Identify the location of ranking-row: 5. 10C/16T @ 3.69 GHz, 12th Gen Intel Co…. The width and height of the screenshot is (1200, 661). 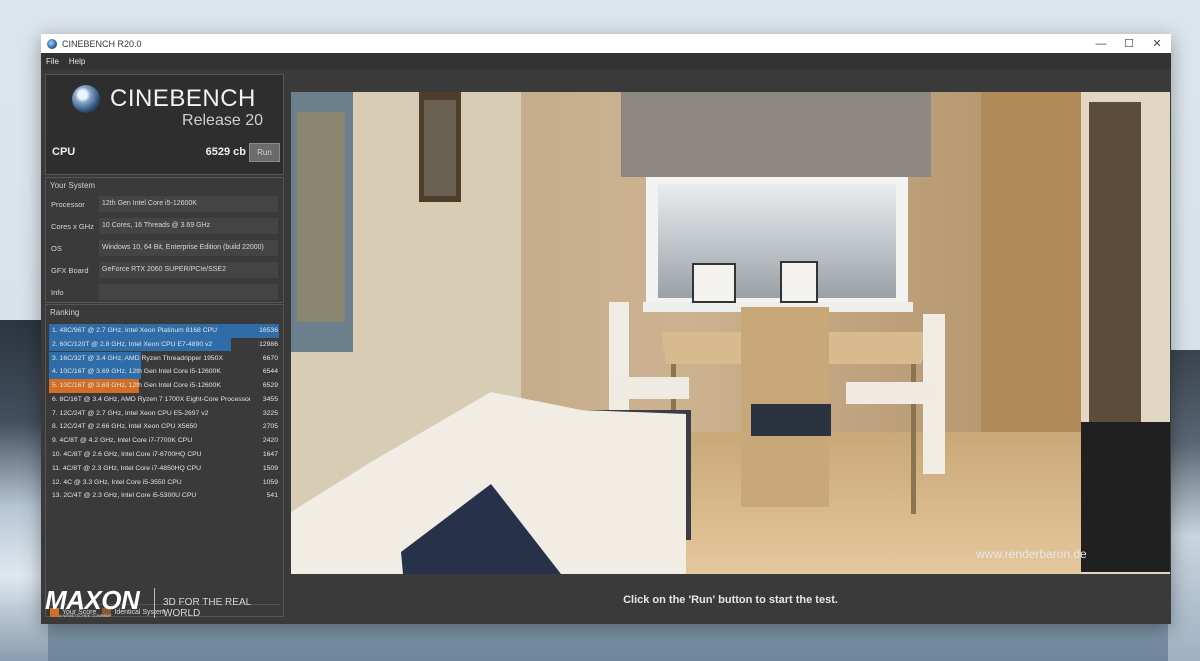
(164, 386).